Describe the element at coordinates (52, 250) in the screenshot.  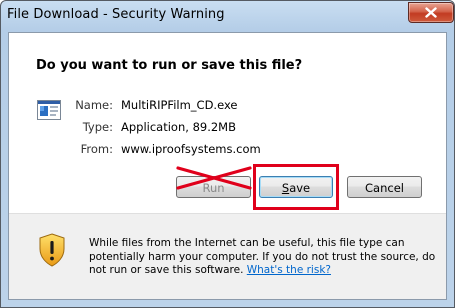
I see `security-shield-warning-icon` at that location.